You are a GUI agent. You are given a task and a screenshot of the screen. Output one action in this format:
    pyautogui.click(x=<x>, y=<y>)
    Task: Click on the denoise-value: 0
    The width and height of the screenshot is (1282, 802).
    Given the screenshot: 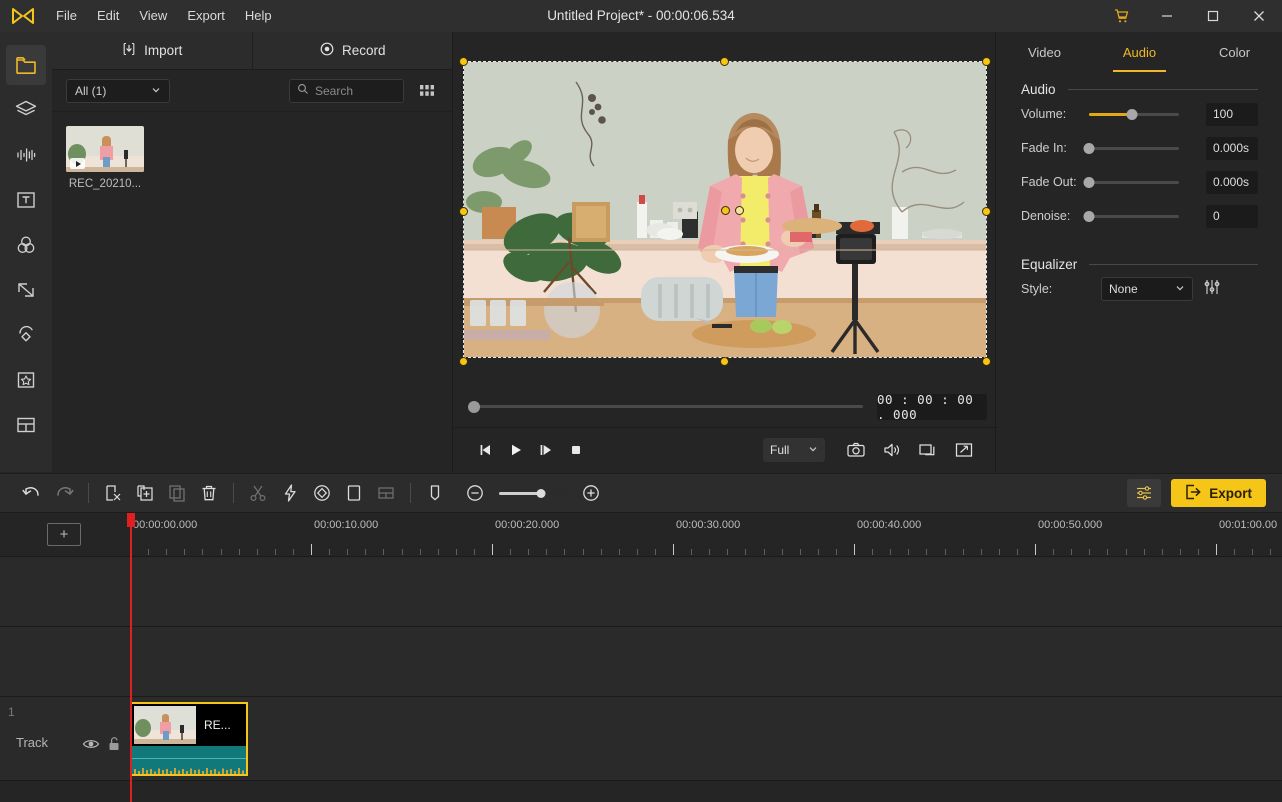 What is the action you would take?
    pyautogui.click(x=1232, y=216)
    